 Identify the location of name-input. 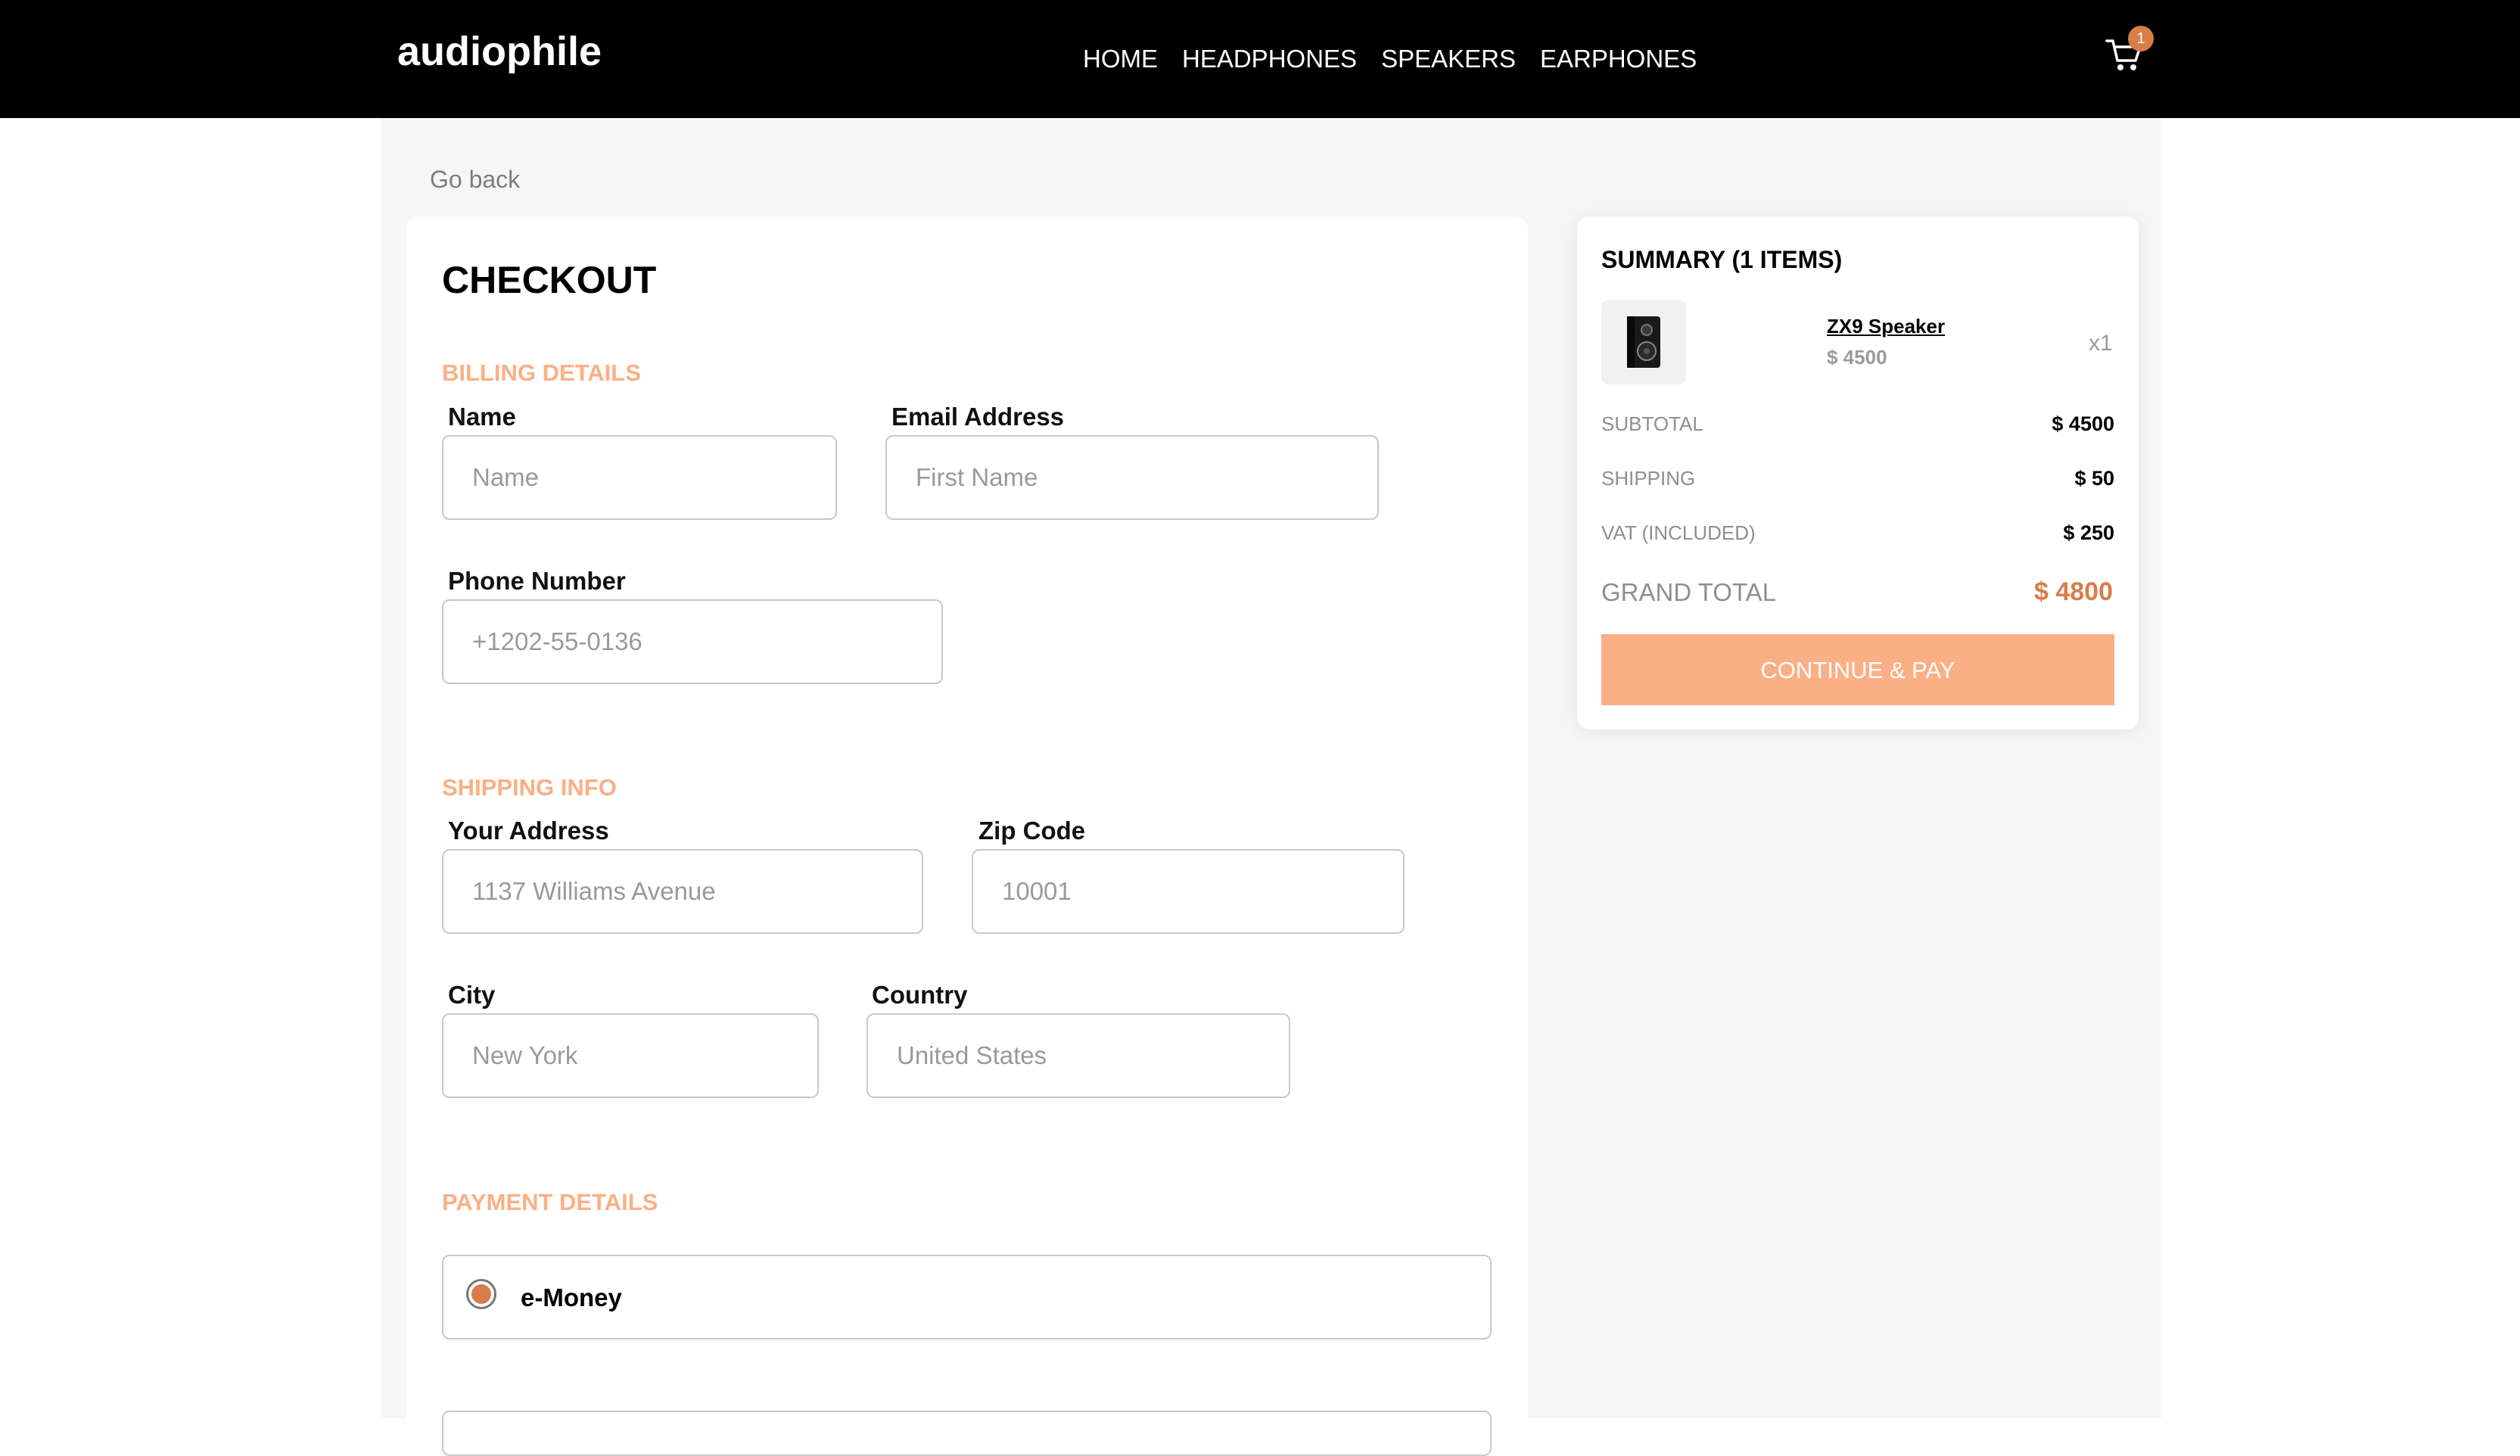
(639, 478).